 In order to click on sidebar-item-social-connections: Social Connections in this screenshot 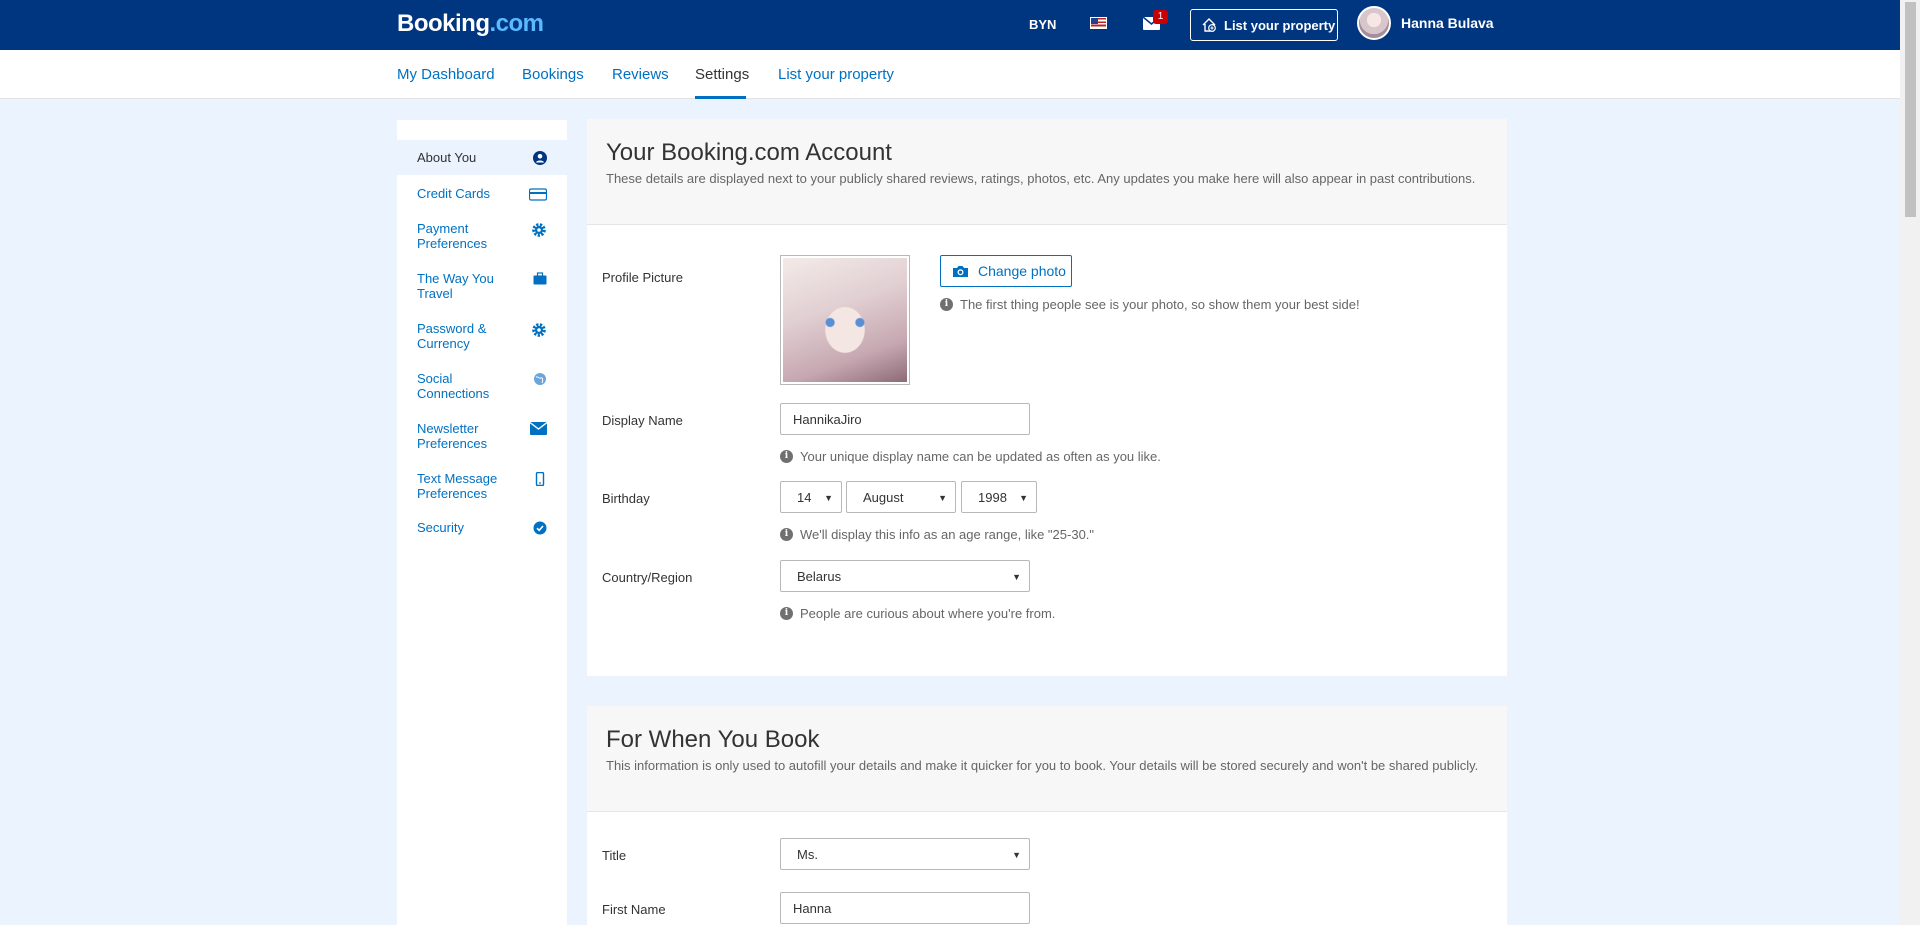, I will do `click(482, 386)`.